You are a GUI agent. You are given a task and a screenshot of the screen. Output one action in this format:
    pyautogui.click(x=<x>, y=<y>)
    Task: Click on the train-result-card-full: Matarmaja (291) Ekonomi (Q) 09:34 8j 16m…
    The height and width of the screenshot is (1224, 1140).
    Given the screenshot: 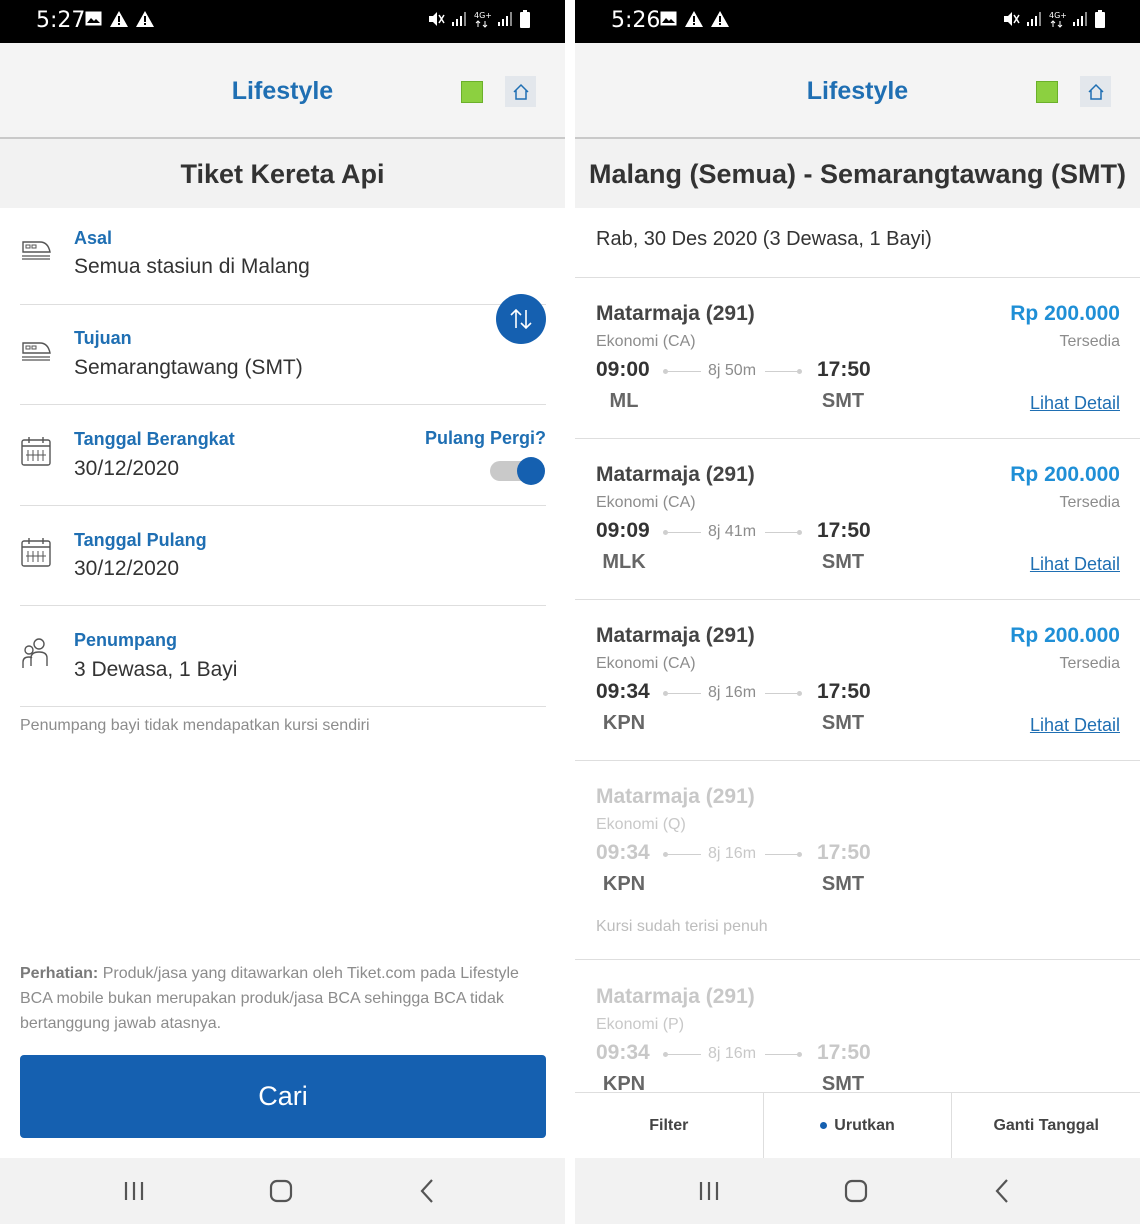 What is the action you would take?
    pyautogui.click(x=857, y=860)
    